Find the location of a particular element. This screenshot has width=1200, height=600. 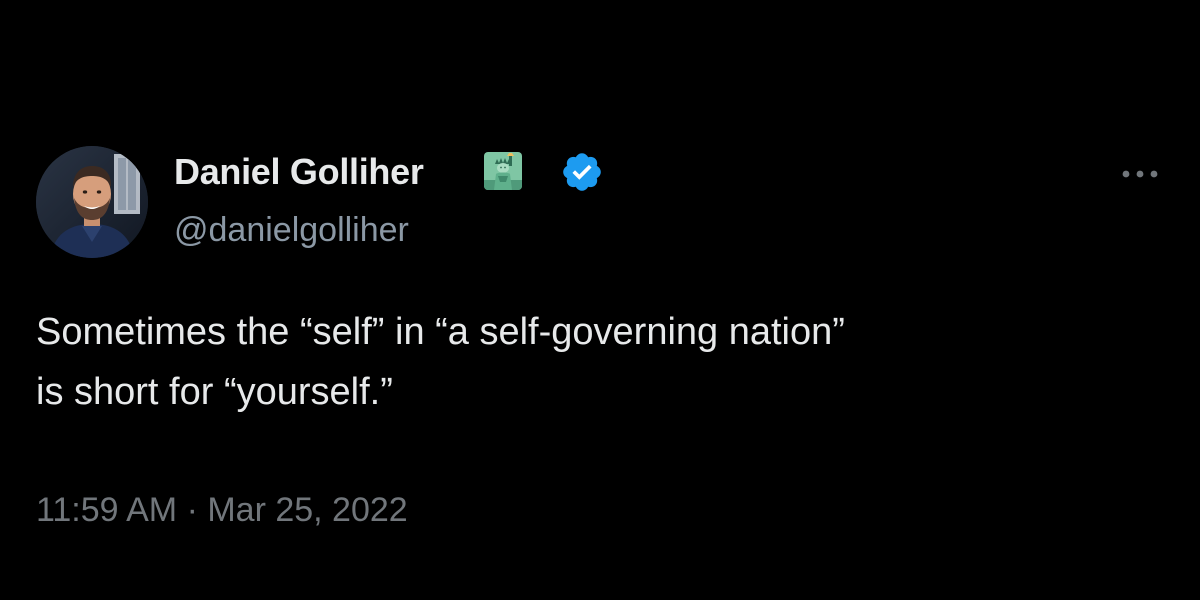

more-horizontal-icon is located at coordinates (1140, 174).